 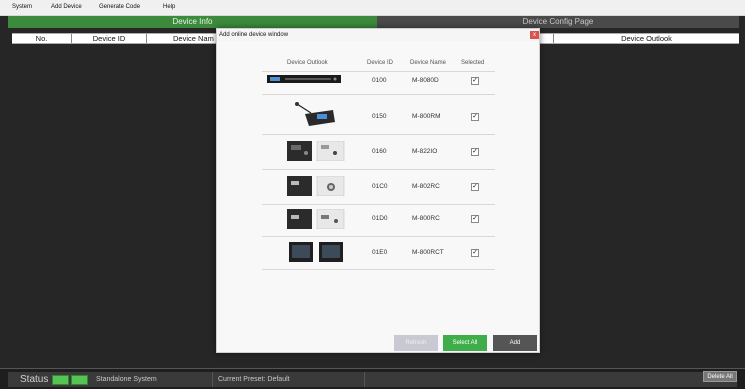 I want to click on dialog-column-id: Device ID, so click(x=380, y=63).